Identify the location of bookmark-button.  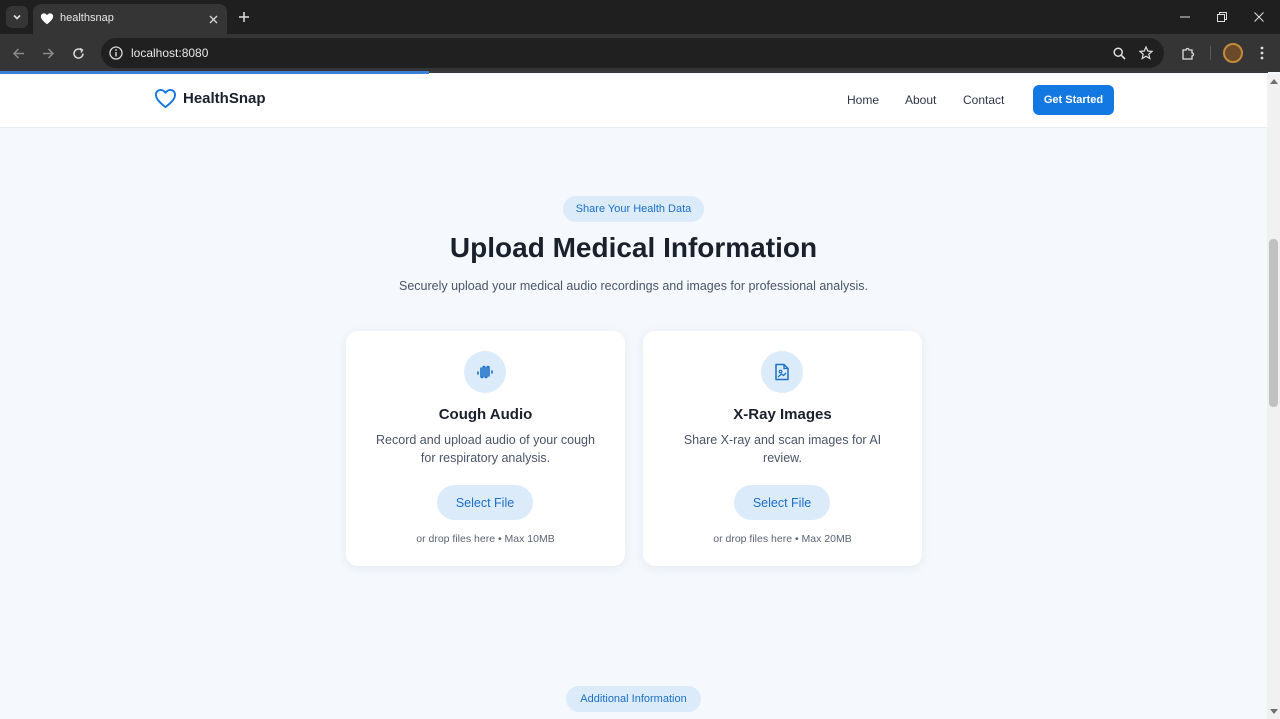
(1146, 53).